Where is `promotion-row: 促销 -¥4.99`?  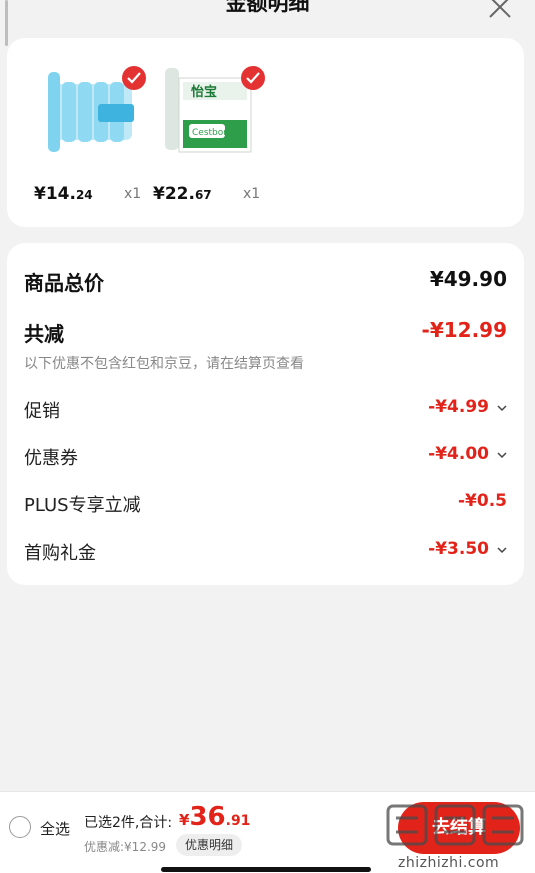 promotion-row: 促销 -¥4.99 is located at coordinates (265, 412).